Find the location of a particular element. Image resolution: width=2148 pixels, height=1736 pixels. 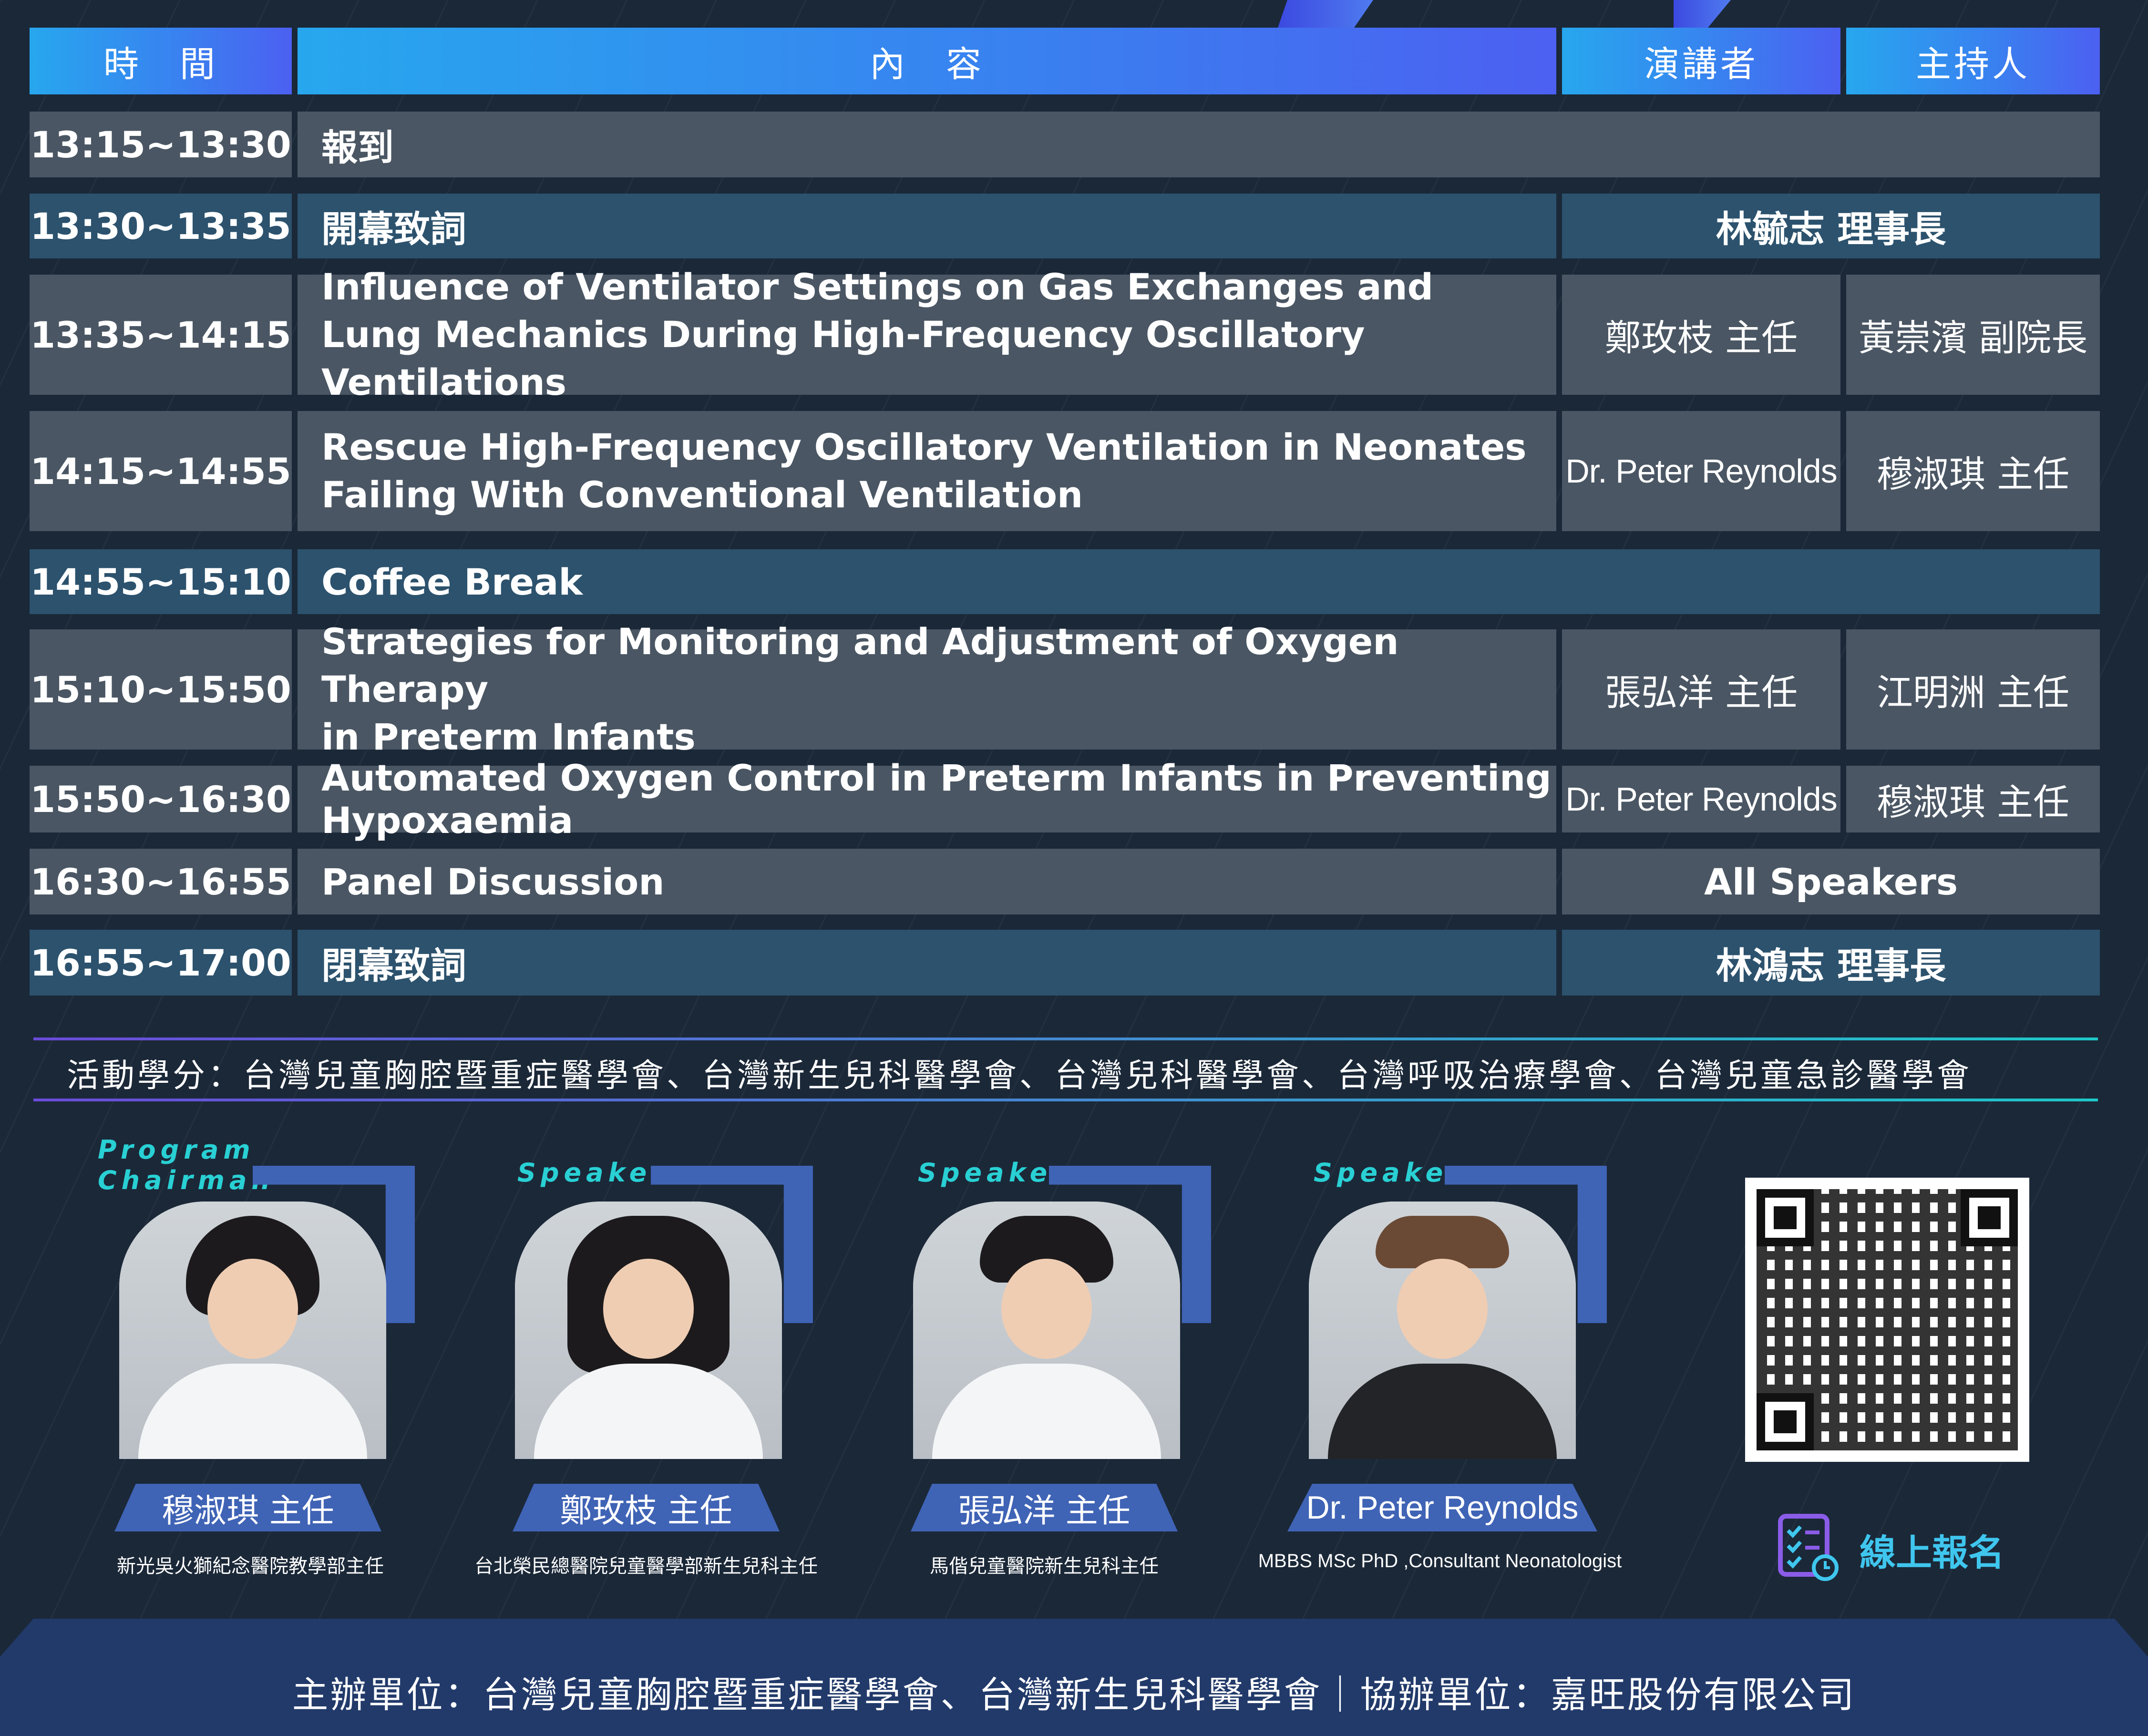

role-tag: Program Chairman is located at coordinates (186, 1165).